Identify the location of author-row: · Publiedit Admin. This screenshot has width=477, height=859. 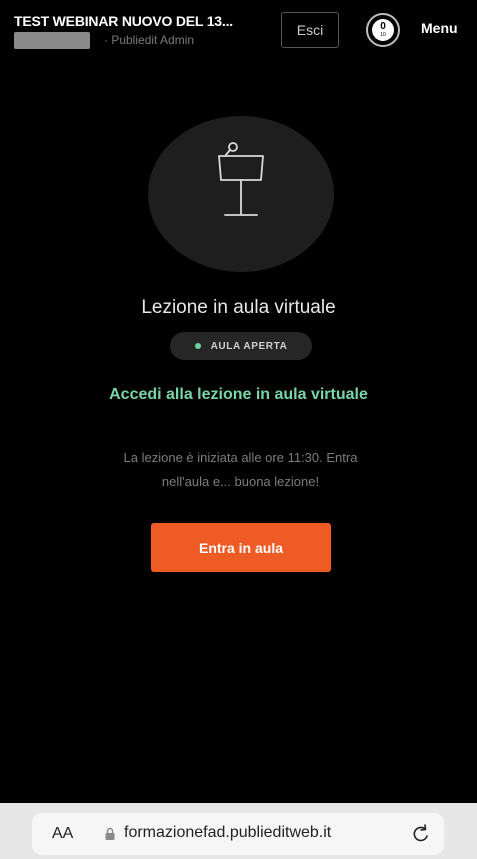
(104, 40).